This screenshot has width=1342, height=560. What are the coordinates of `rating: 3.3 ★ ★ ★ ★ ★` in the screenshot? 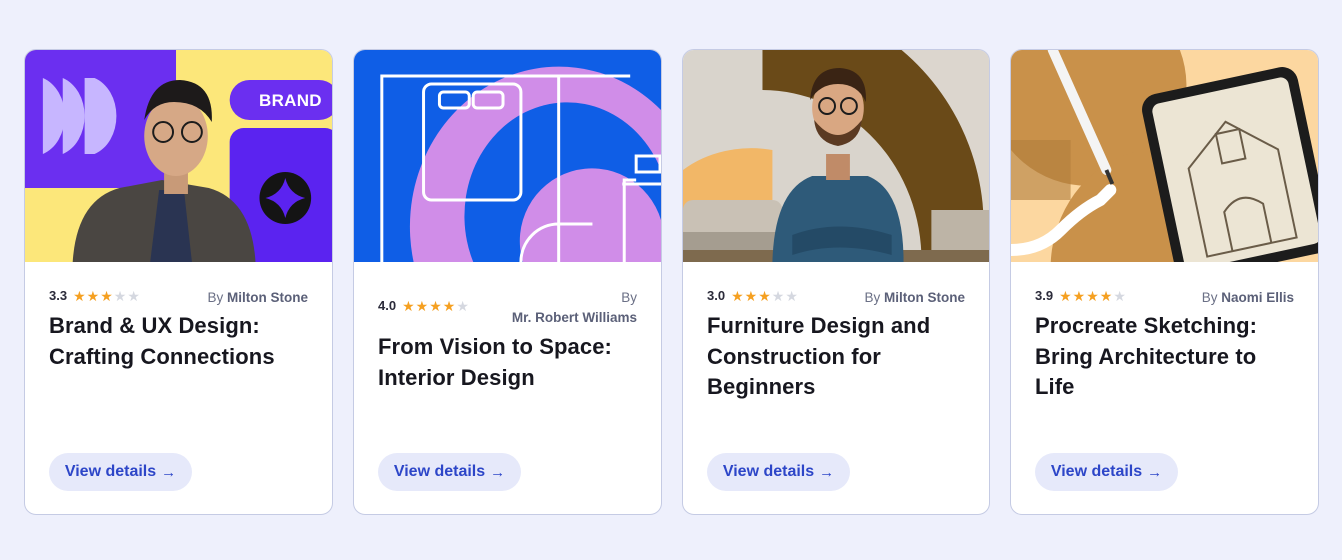 It's located at (94, 295).